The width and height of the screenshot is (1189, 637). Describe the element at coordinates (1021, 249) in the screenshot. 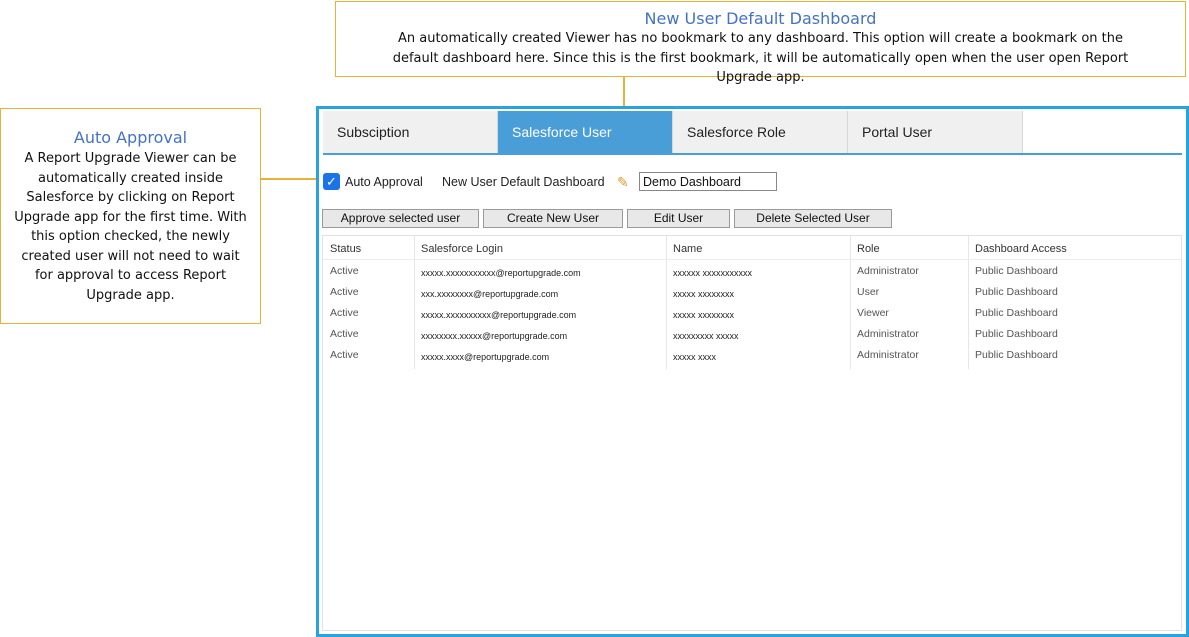

I see `column-header-dashboard-access: Dashboard Access` at that location.